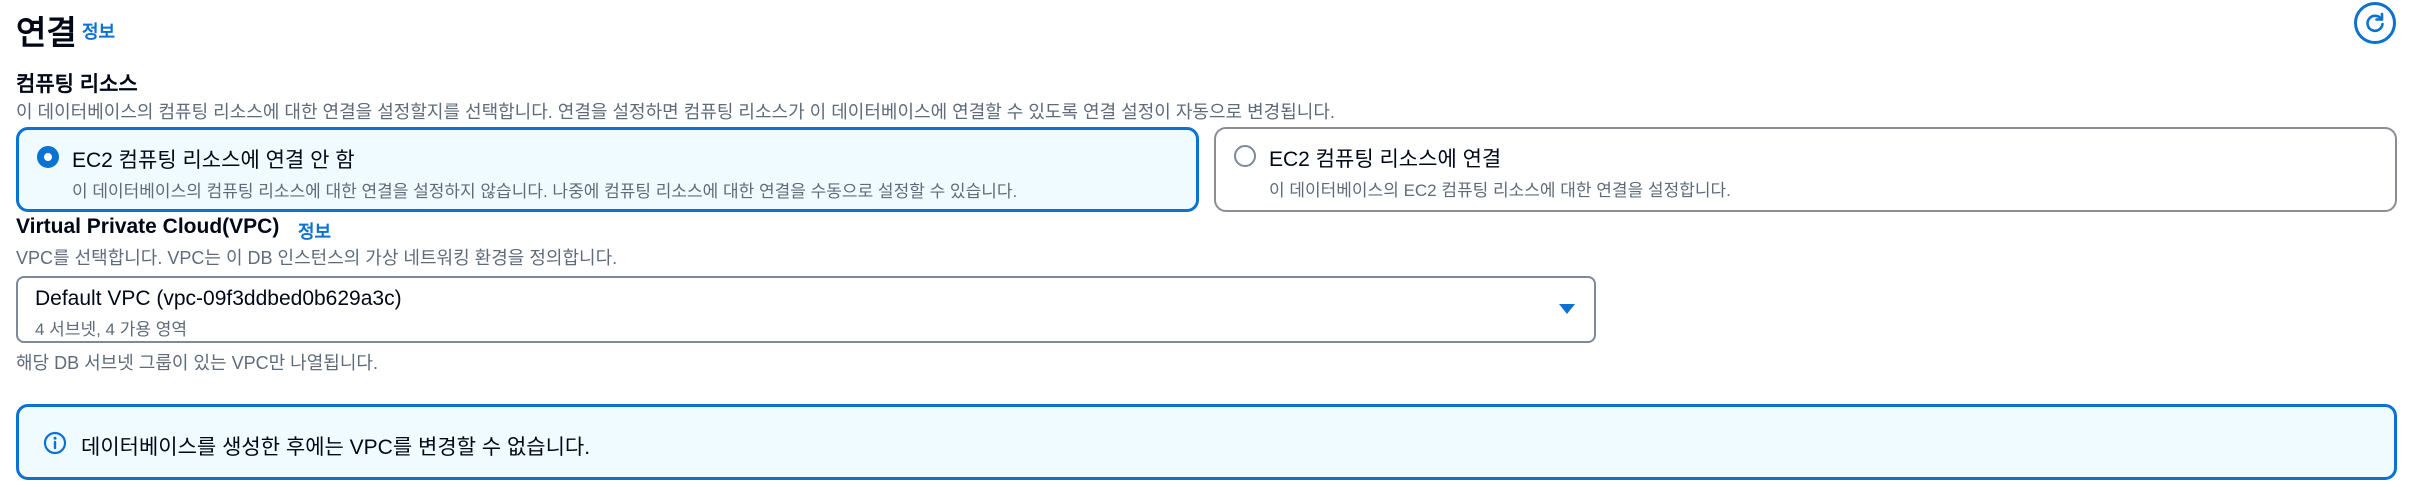  I want to click on vpc-info-link: 정보, so click(314, 231).